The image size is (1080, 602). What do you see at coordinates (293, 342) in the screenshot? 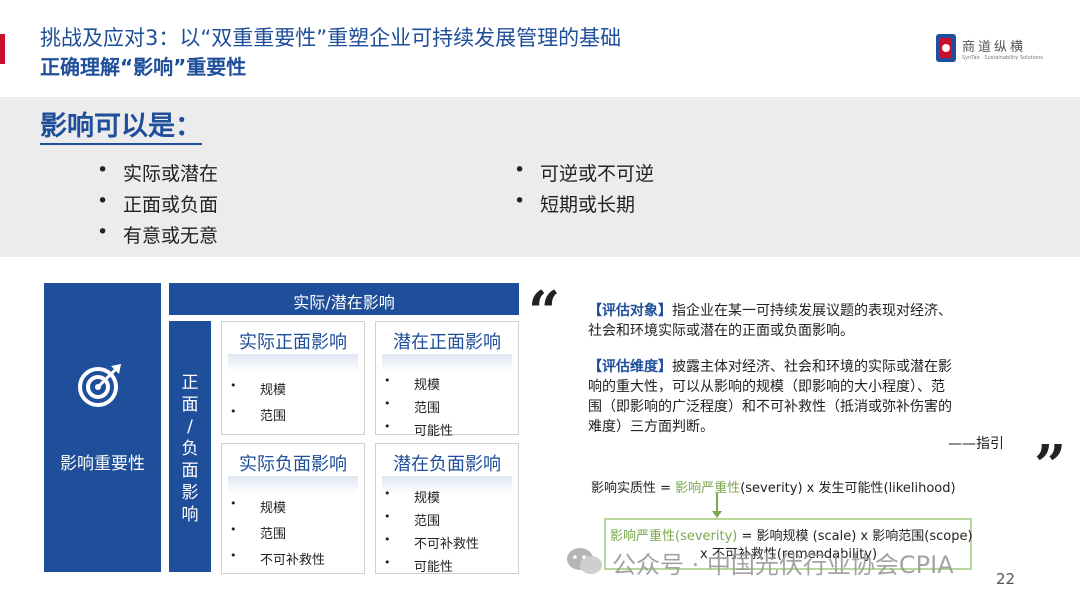
I see `quadrant-title: 实际正面影响` at bounding box center [293, 342].